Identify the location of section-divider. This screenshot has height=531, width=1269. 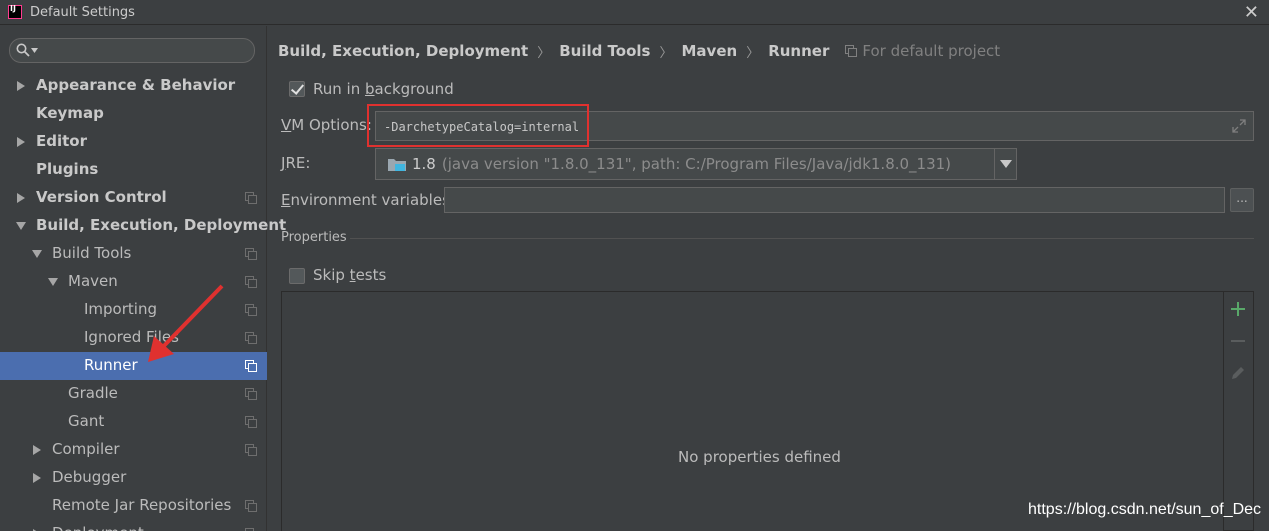
(802, 238).